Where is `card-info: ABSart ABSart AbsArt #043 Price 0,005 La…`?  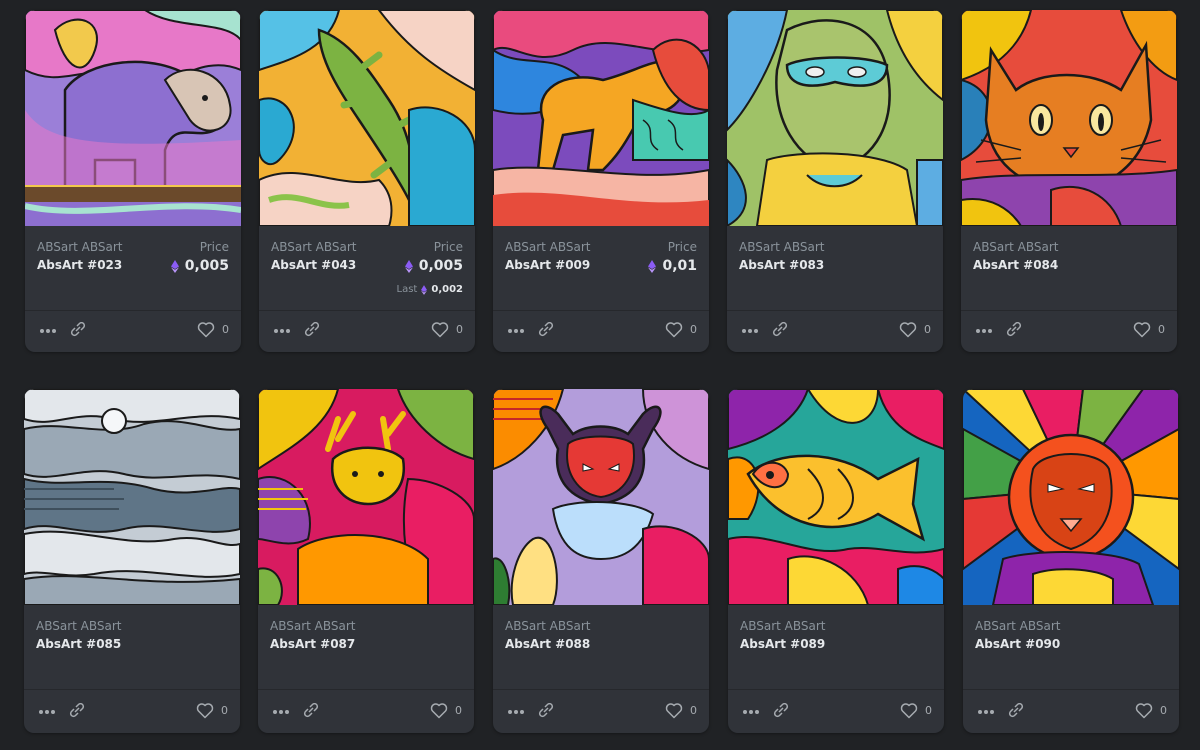 card-info: ABSart ABSart AbsArt #043 Price 0,005 La… is located at coordinates (367, 268).